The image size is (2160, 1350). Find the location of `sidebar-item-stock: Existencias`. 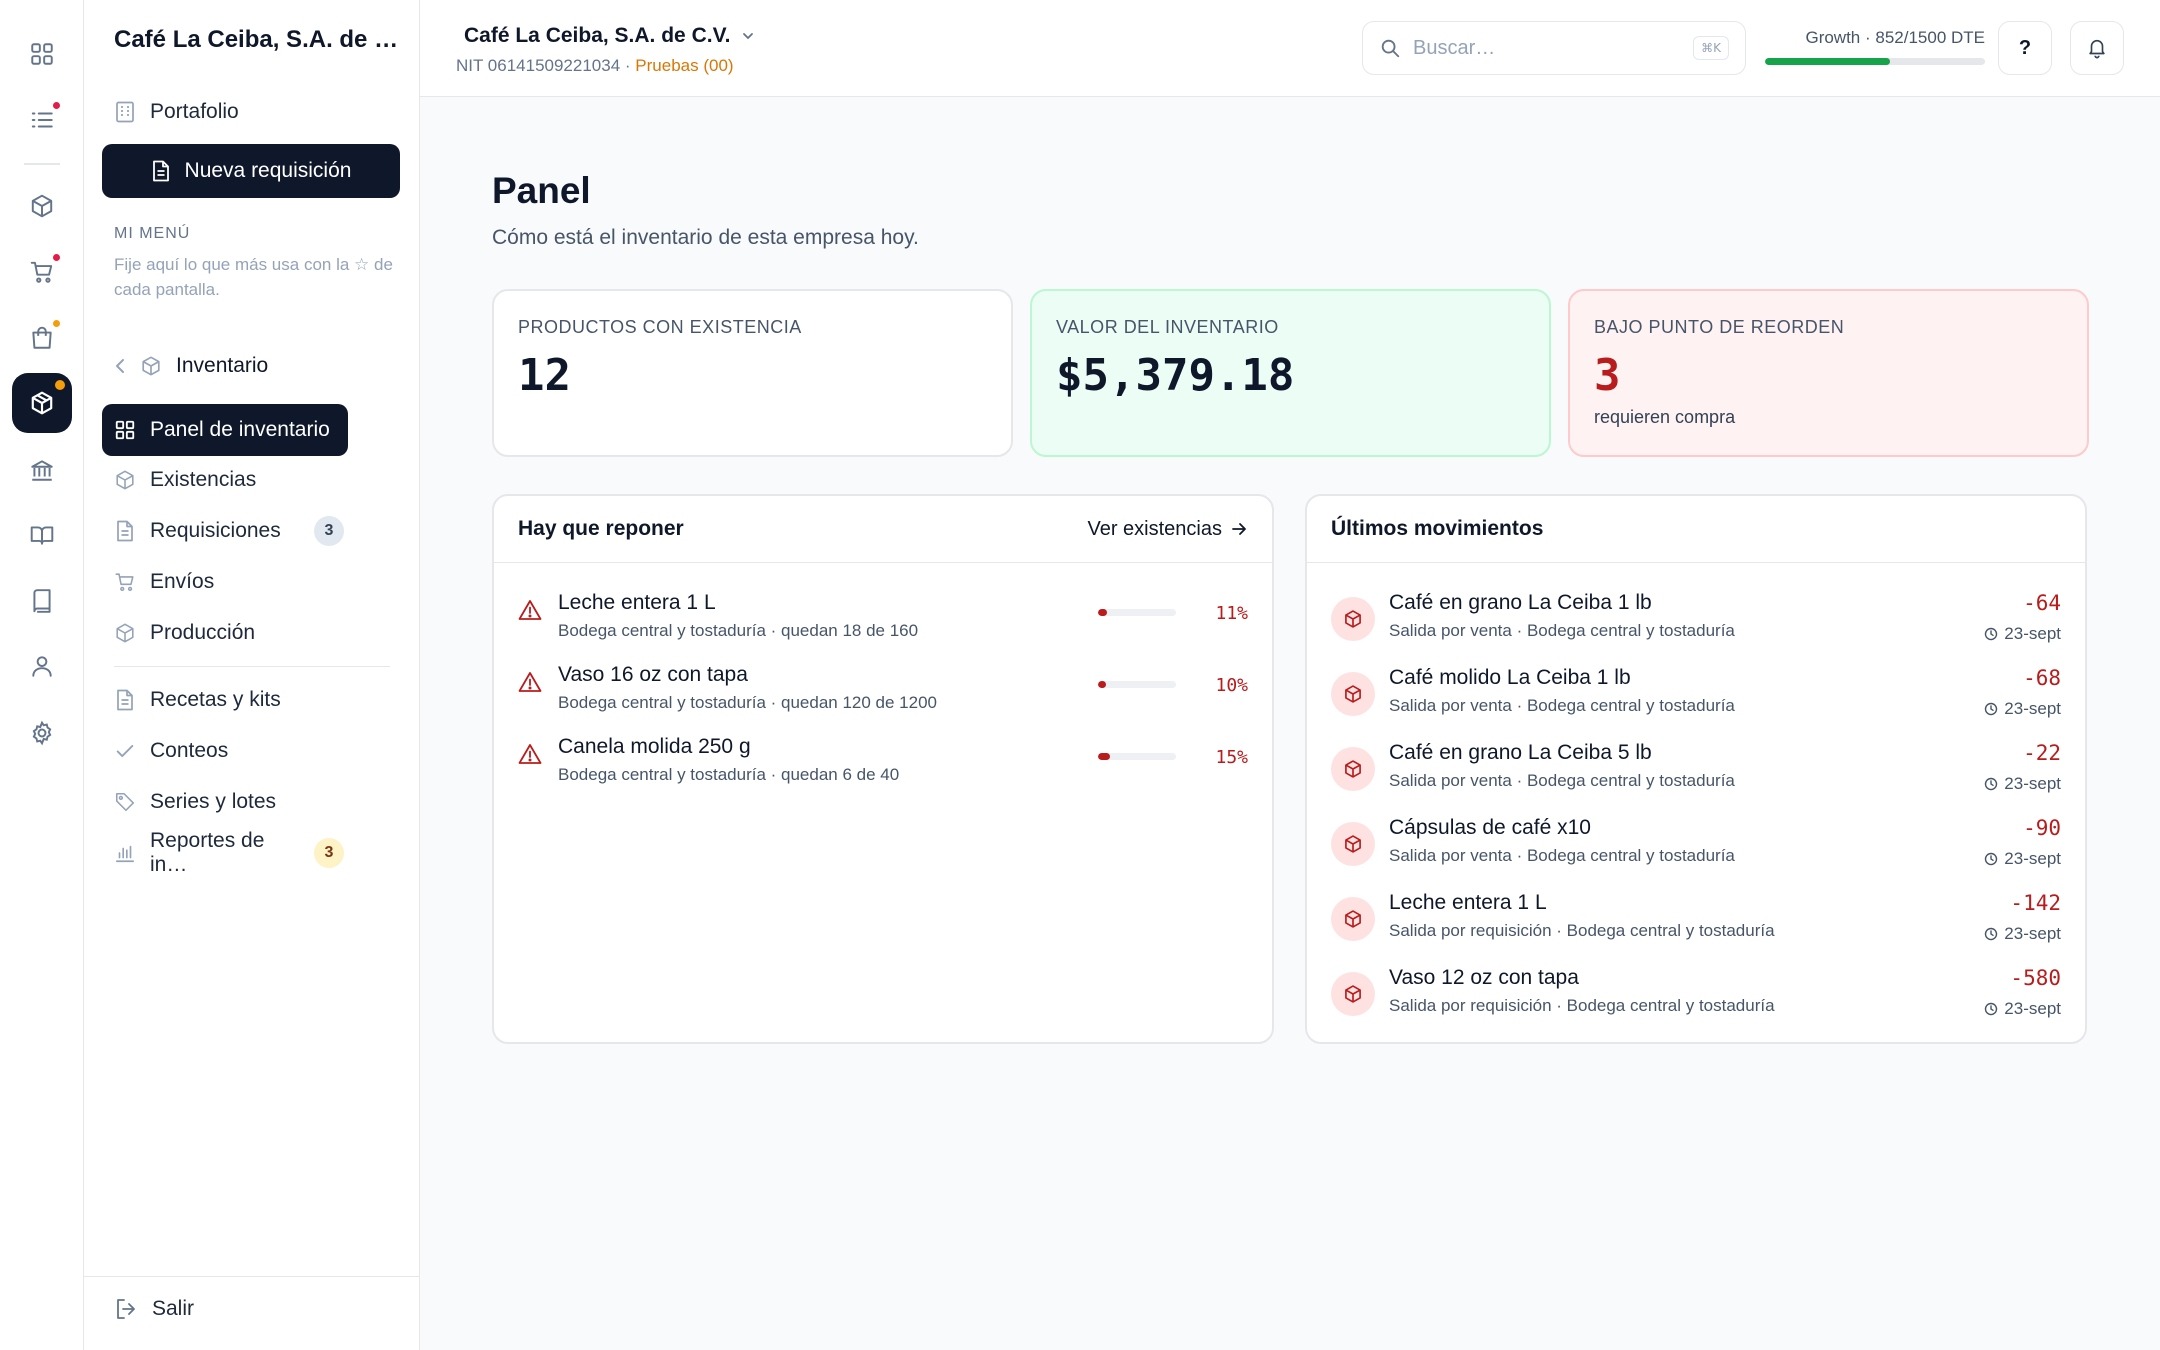

sidebar-item-stock: Existencias is located at coordinates (232, 480).